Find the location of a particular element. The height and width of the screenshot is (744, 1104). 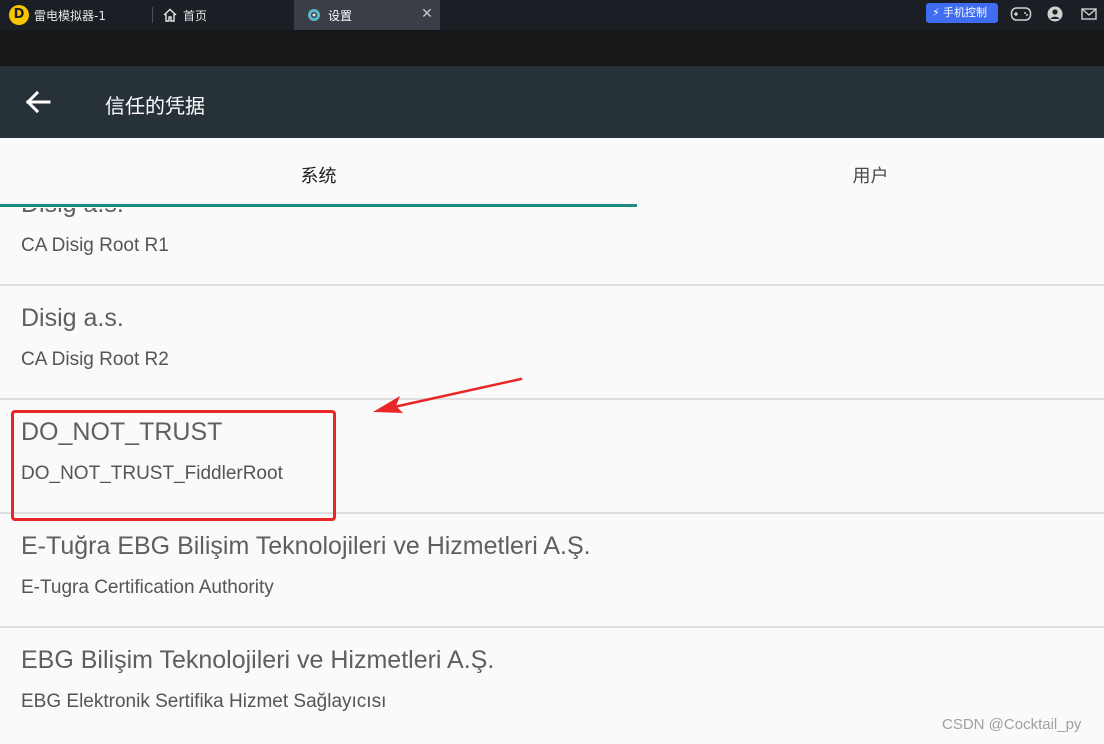

cert-name: CA Disig Root R1 is located at coordinates (95, 245).